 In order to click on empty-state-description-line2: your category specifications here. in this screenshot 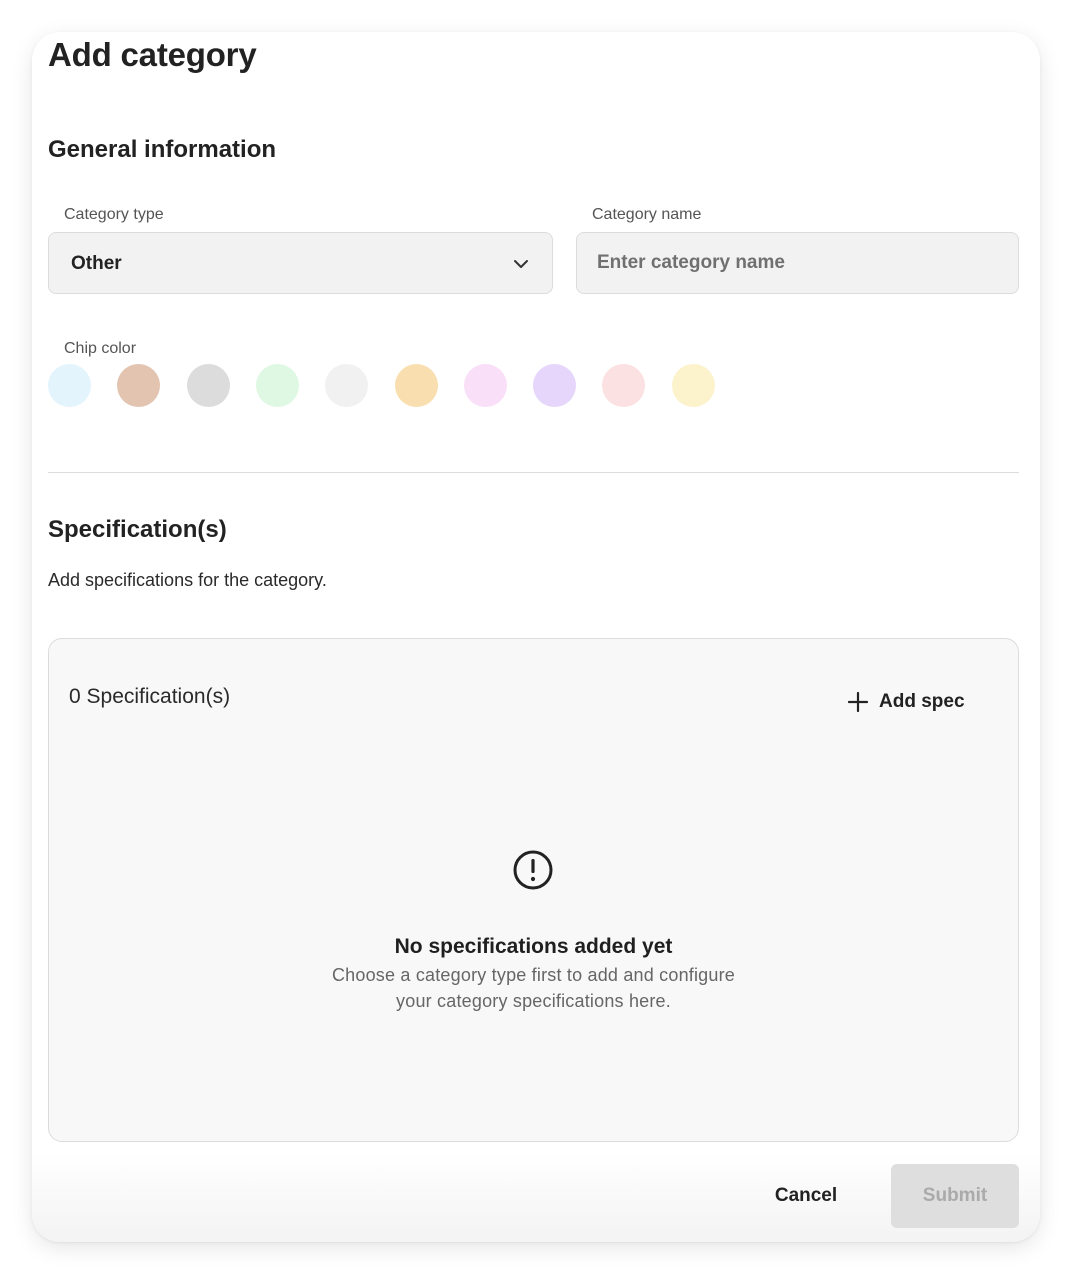, I will do `click(533, 1001)`.